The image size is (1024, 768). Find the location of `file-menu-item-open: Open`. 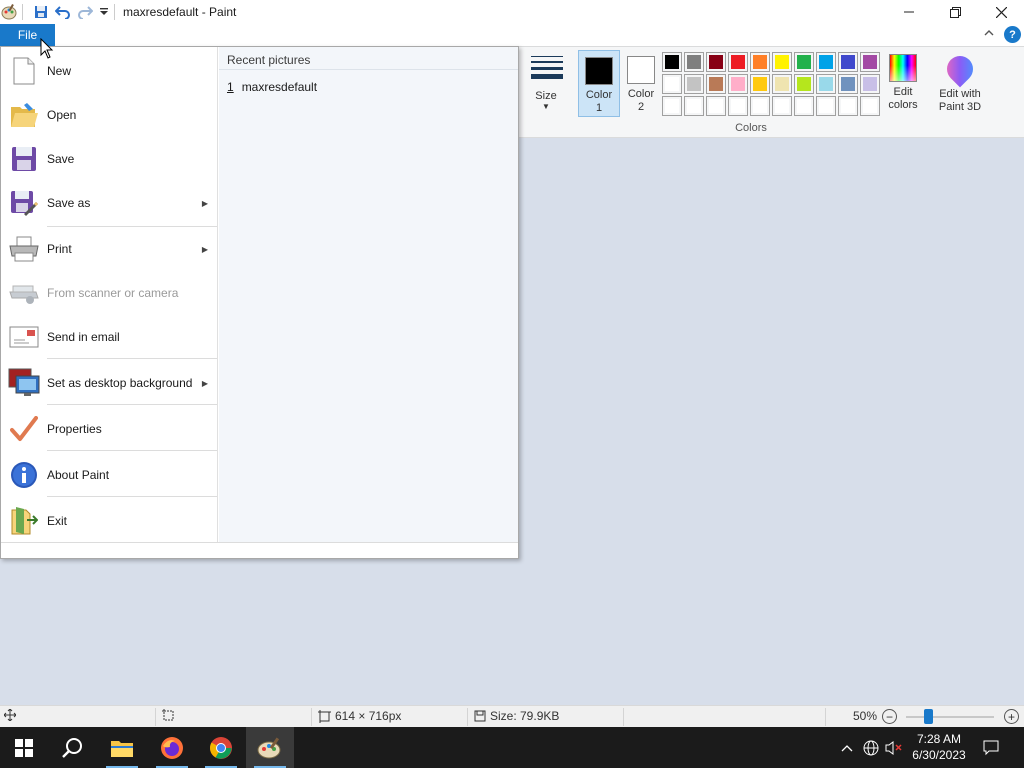

file-menu-item-open: Open is located at coordinates (109, 115).